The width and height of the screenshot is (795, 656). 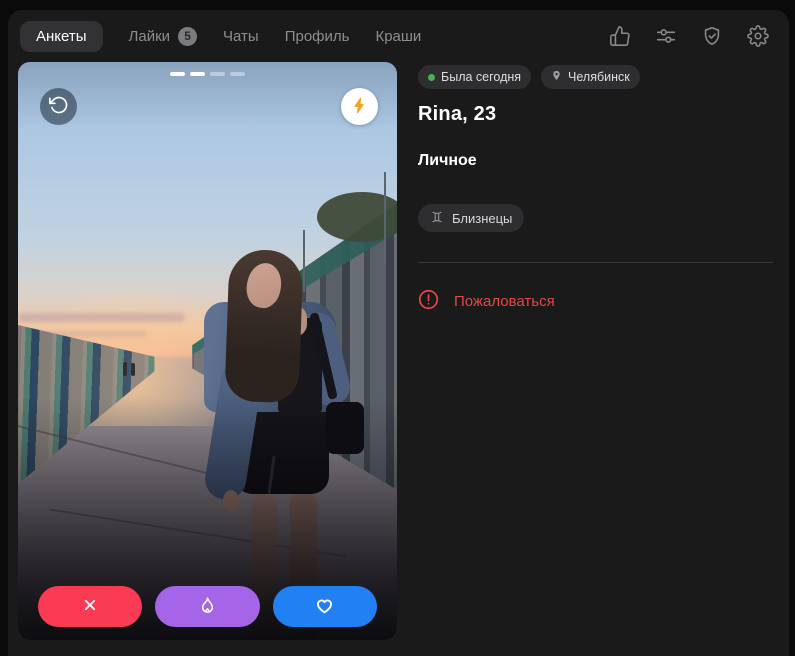 I want to click on tab-crushes: Краши, so click(x=398, y=36).